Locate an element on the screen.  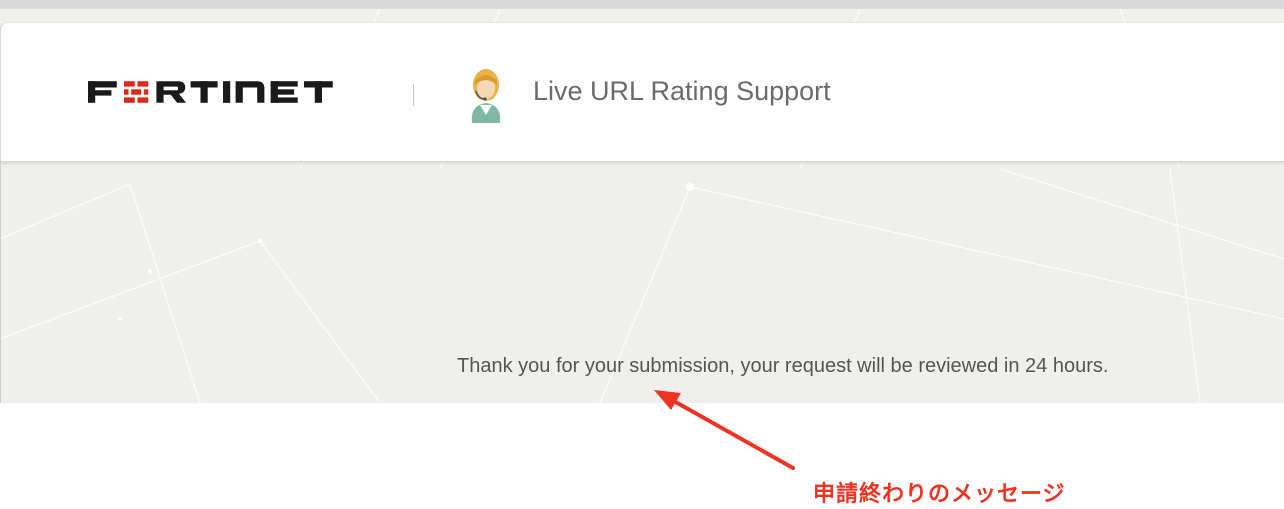
annotation-label: 申請終わりのメッセージ is located at coordinates (939, 493).